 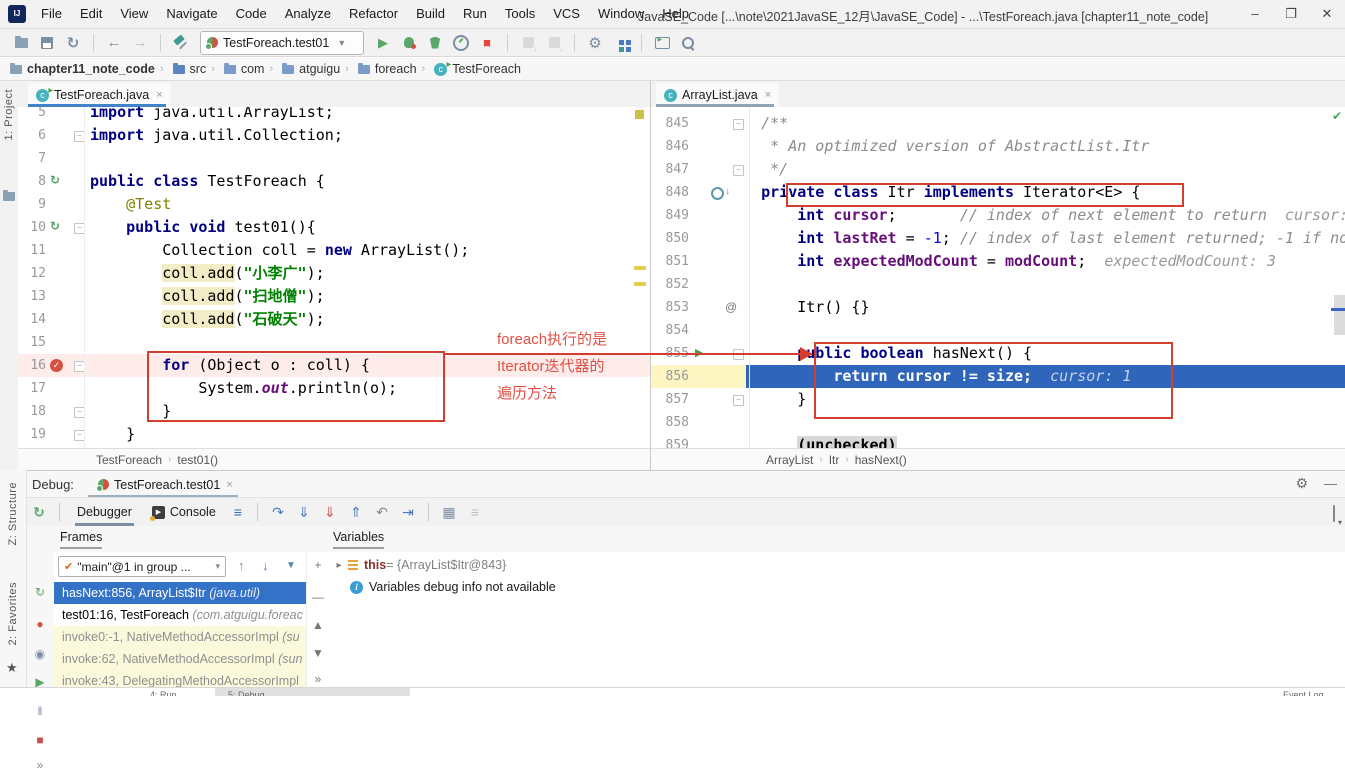 What do you see at coordinates (40, 624) in the screenshot?
I see `view-breakpoints-red-icon: ●` at bounding box center [40, 624].